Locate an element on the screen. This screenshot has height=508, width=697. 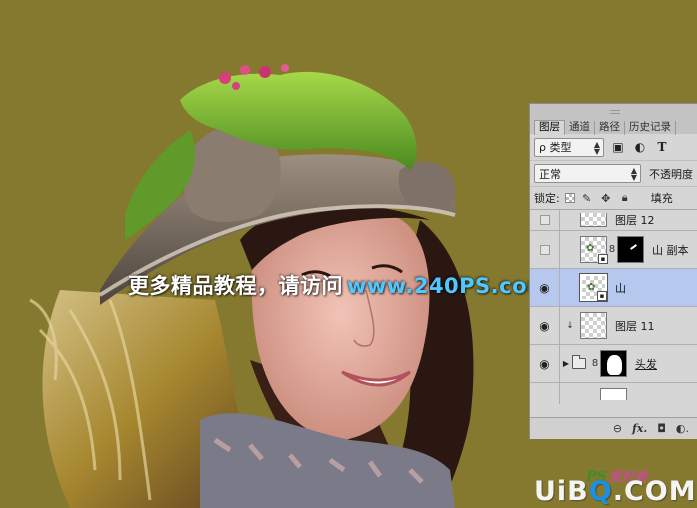
expand-triangle-icon: ▶ is located at coordinates (566, 363).